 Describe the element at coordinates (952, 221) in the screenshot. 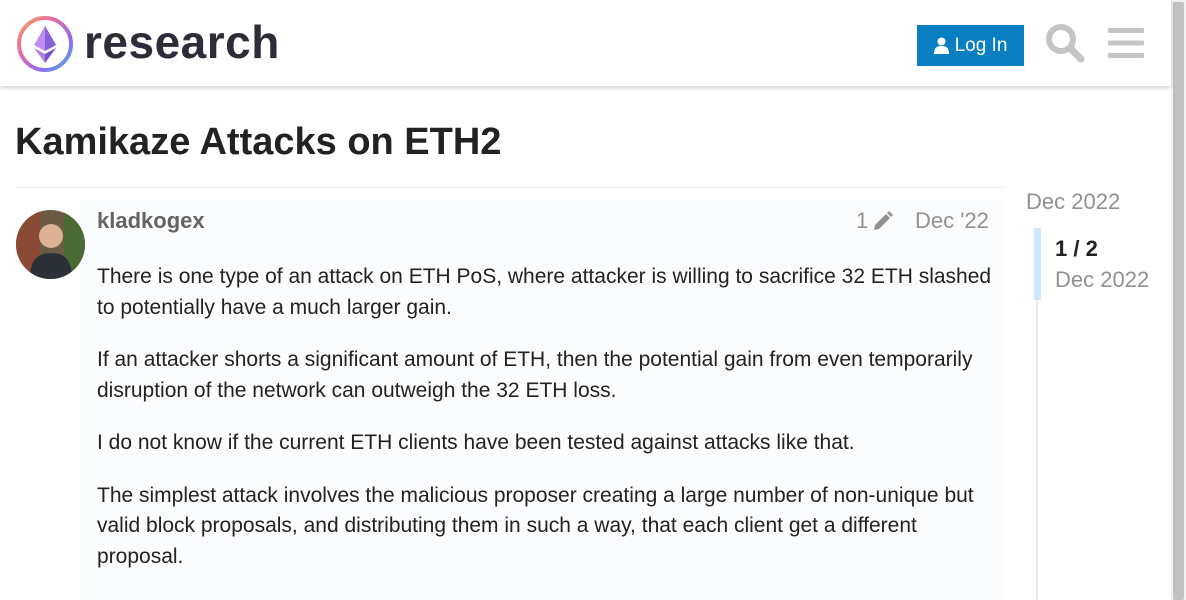

I see `post-date: Dec '22` at that location.